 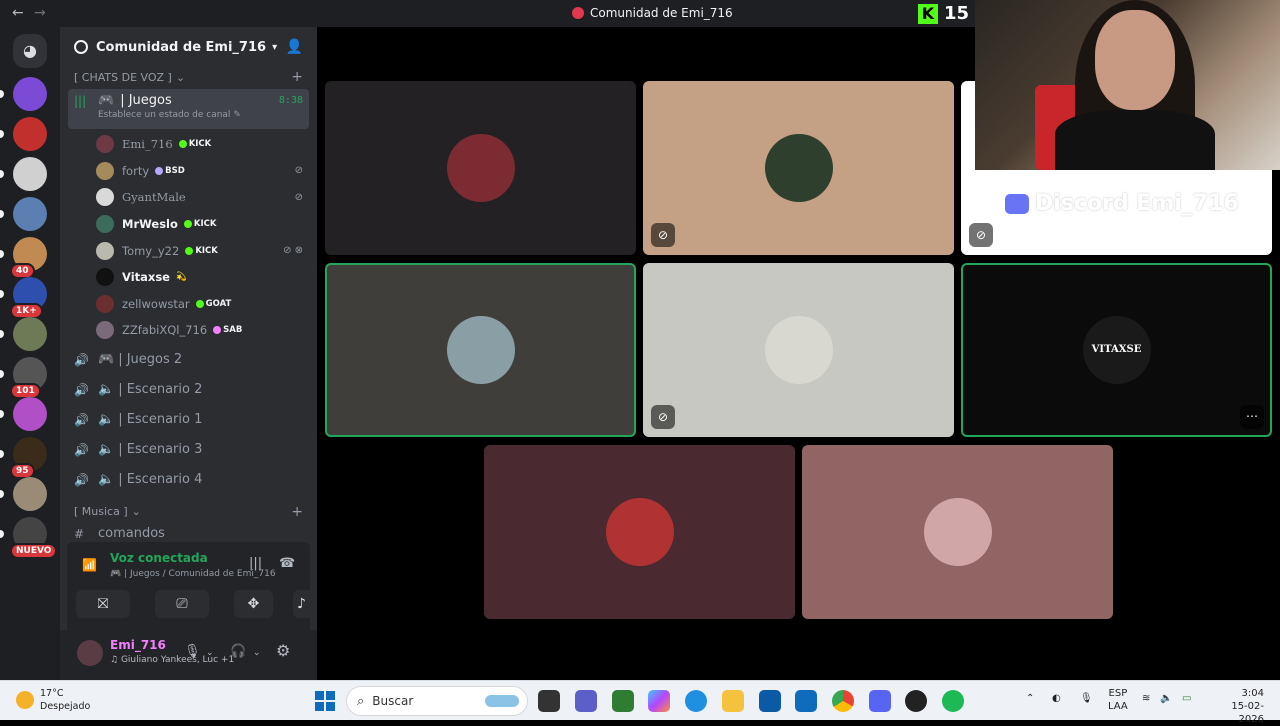 What do you see at coordinates (2, 214) in the screenshot?
I see `unread-indicator` at bounding box center [2, 214].